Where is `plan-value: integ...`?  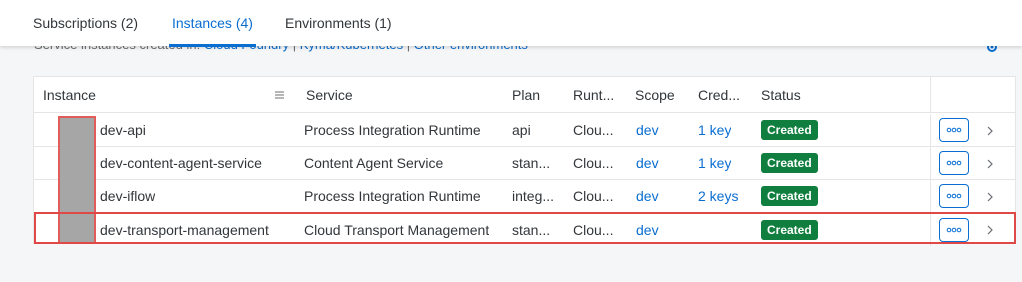 plan-value: integ... is located at coordinates (533, 196).